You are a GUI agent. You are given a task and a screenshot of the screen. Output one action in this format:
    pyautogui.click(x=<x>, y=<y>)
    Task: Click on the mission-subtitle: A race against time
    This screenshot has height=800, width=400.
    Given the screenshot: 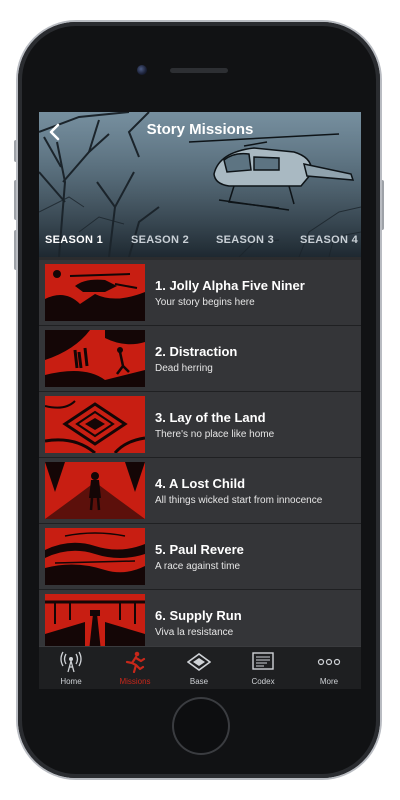 What is the action you would take?
    pyautogui.click(x=198, y=566)
    